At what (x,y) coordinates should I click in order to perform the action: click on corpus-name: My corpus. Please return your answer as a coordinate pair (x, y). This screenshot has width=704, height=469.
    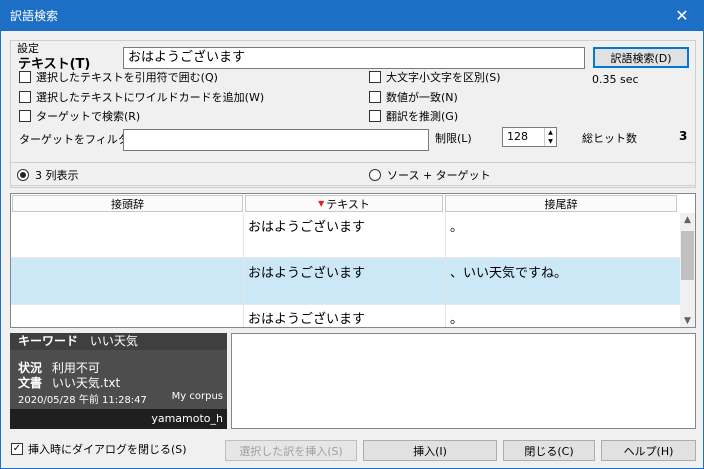
    Looking at the image, I should click on (197, 396).